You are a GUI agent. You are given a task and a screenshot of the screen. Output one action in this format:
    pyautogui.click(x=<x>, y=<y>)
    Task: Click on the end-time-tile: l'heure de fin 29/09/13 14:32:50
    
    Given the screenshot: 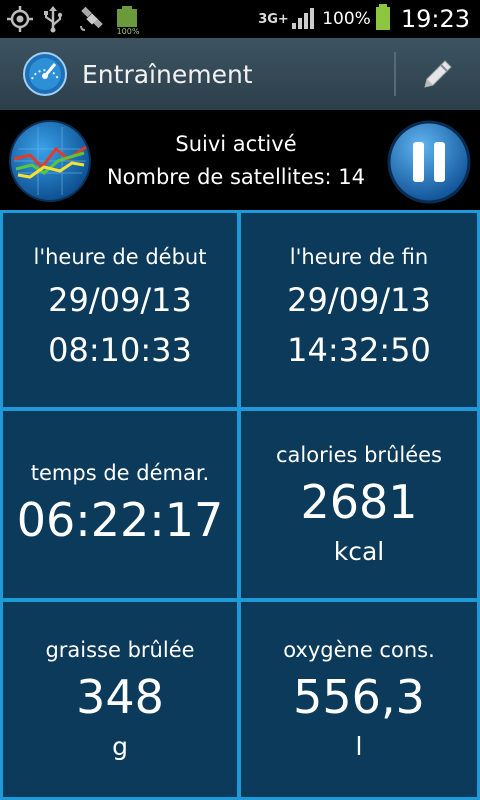 What is the action you would take?
    pyautogui.click(x=359, y=310)
    